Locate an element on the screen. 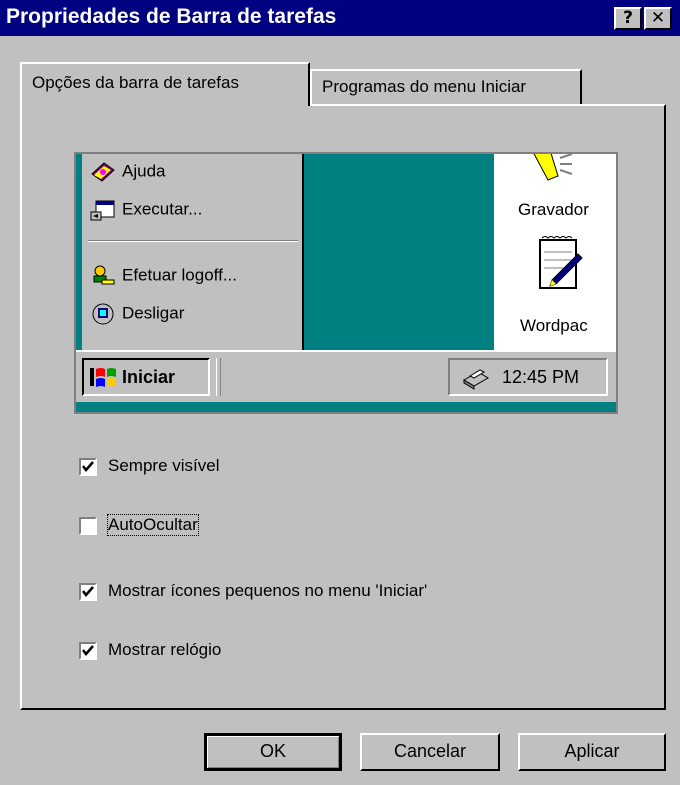 The image size is (680, 785). option-label-auto-hide: AutoOcultar is located at coordinates (153, 525).